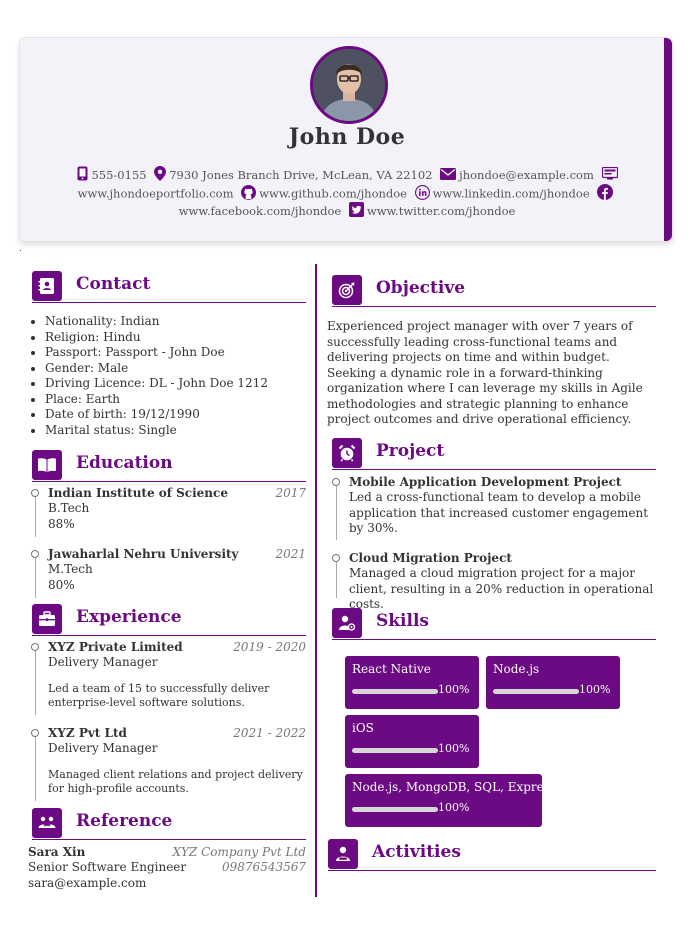 This screenshot has width=700, height=942. I want to click on info-date-of-birth: Date of birth: 19/12/1990, so click(156, 415).